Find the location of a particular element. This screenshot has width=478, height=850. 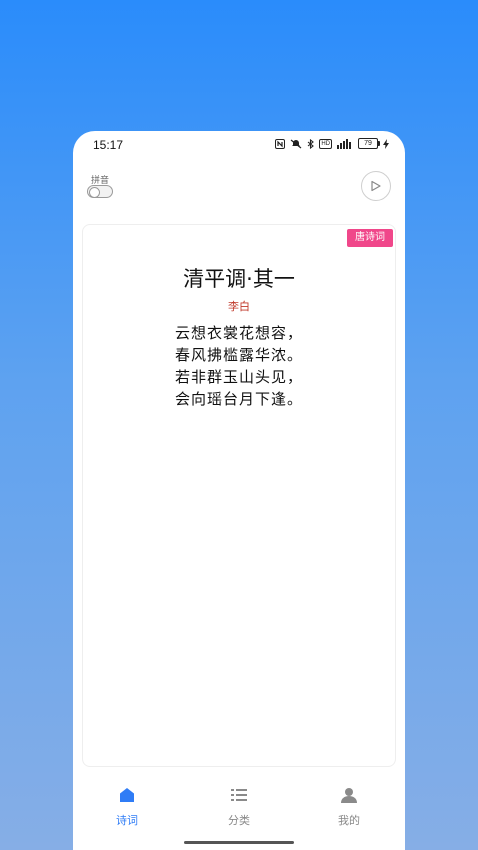

poem-line: 若非群玉山头见， is located at coordinates (238, 377).